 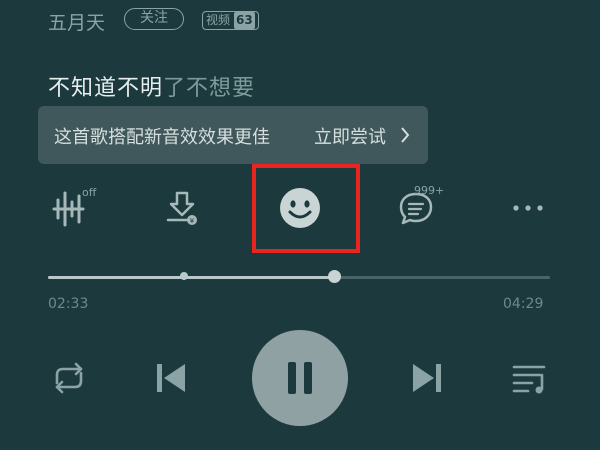 I want to click on more-icon, so click(x=528, y=208).